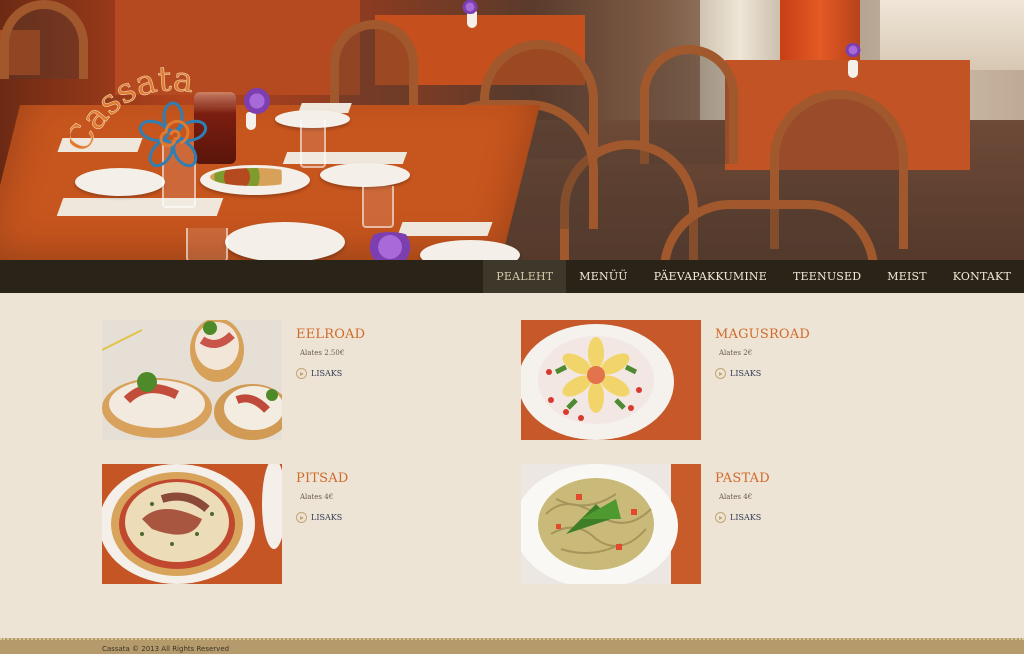  I want to click on pasta-photo, so click(611, 524).